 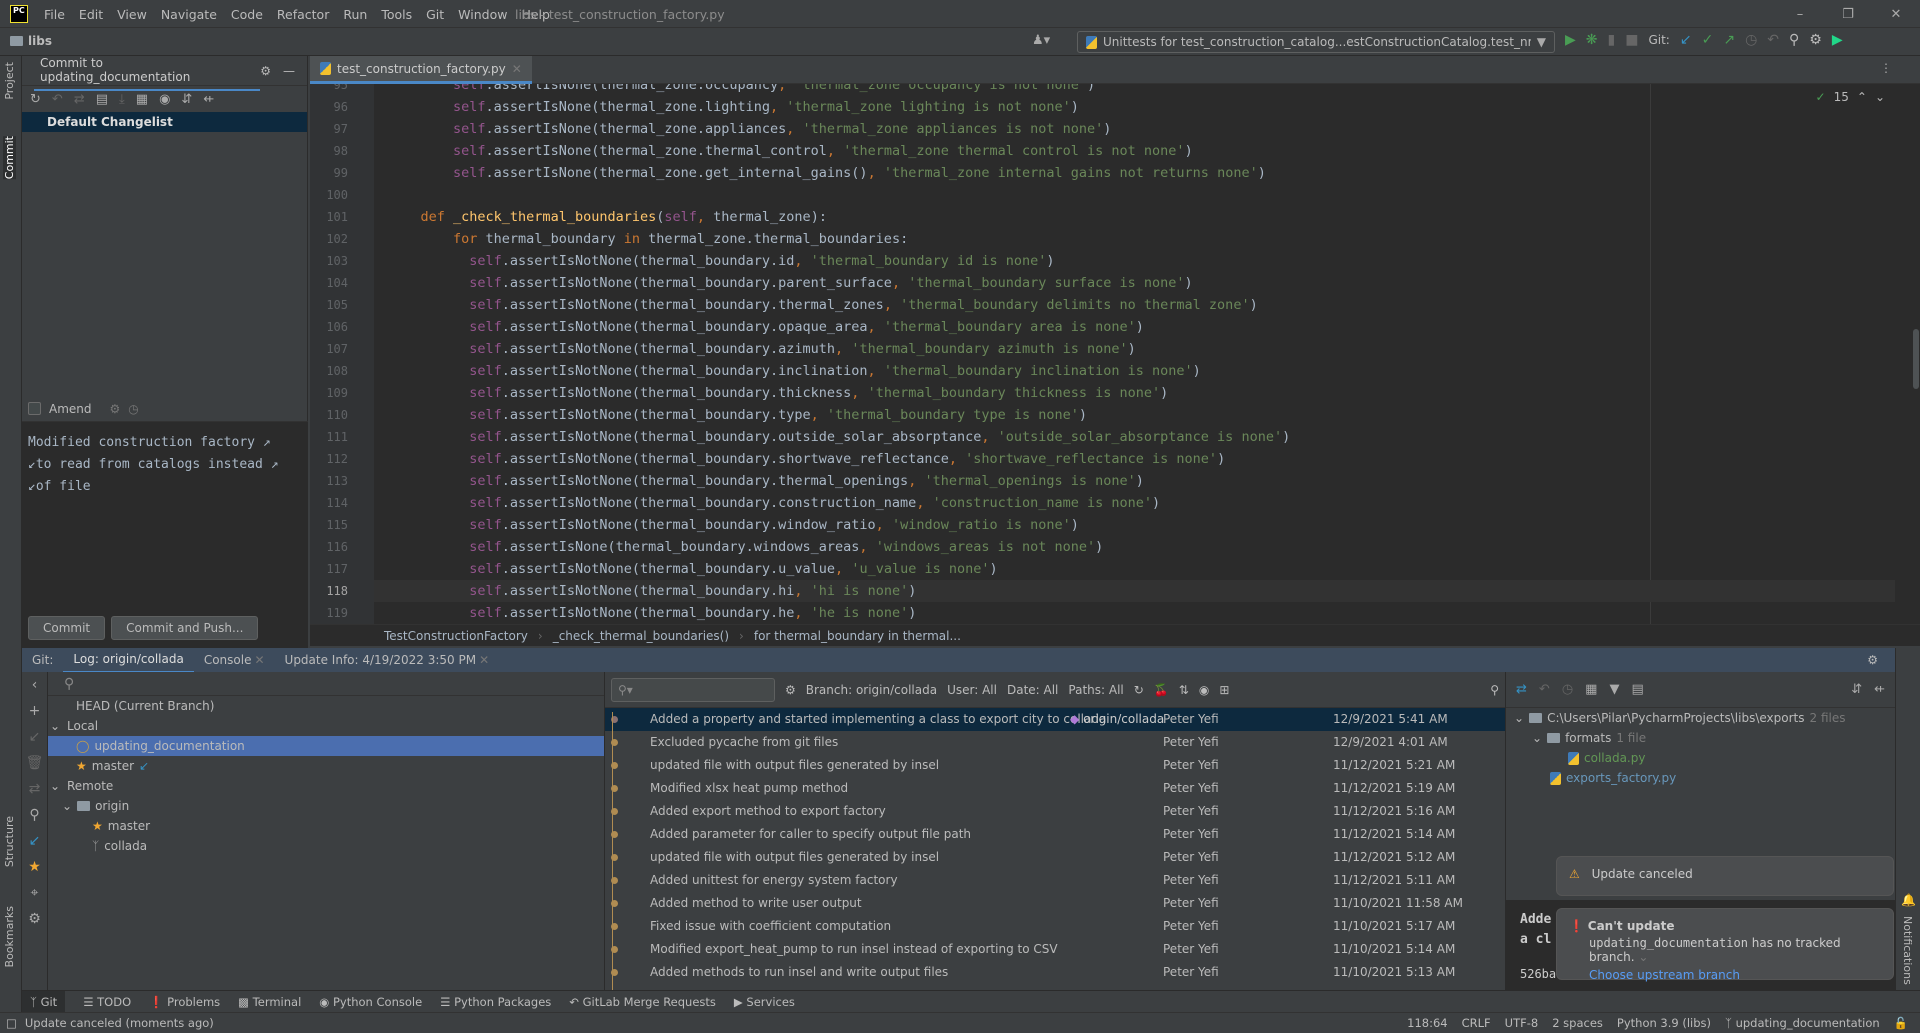 What do you see at coordinates (34, 893) in the screenshot?
I see `navigate-icon: ⌖` at bounding box center [34, 893].